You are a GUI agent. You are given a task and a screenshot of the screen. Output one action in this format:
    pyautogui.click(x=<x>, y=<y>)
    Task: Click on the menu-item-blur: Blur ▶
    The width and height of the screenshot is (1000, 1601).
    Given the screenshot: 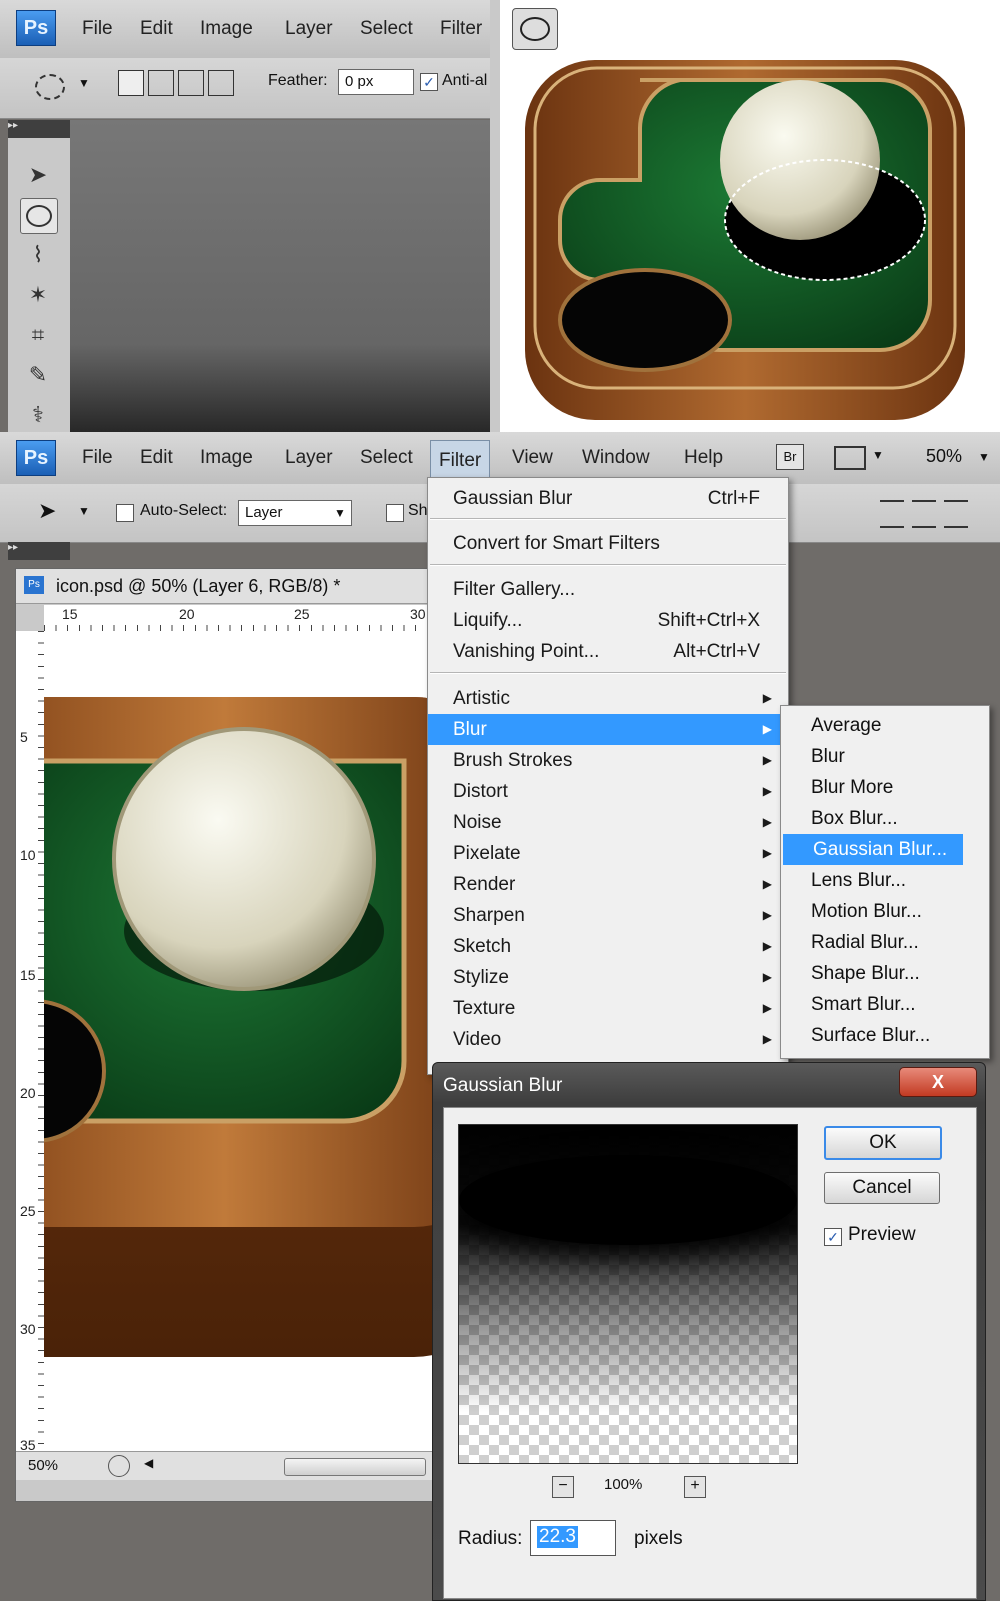 What is the action you would take?
    pyautogui.click(x=608, y=729)
    